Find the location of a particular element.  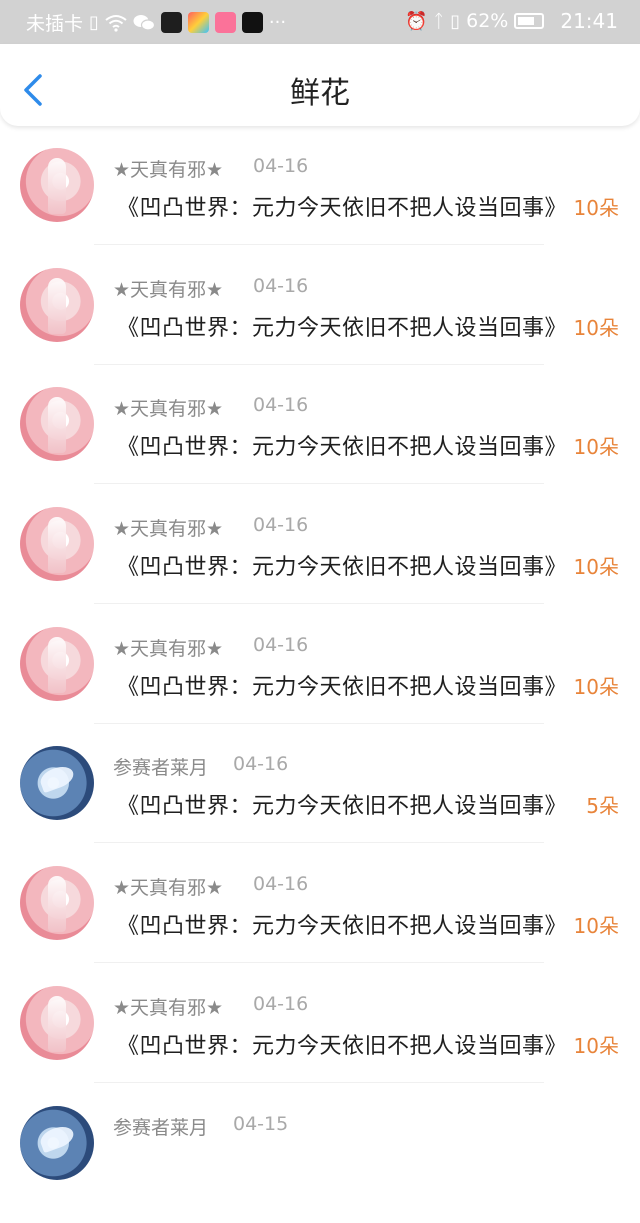

battery-percent: 62% is located at coordinates (487, 21).